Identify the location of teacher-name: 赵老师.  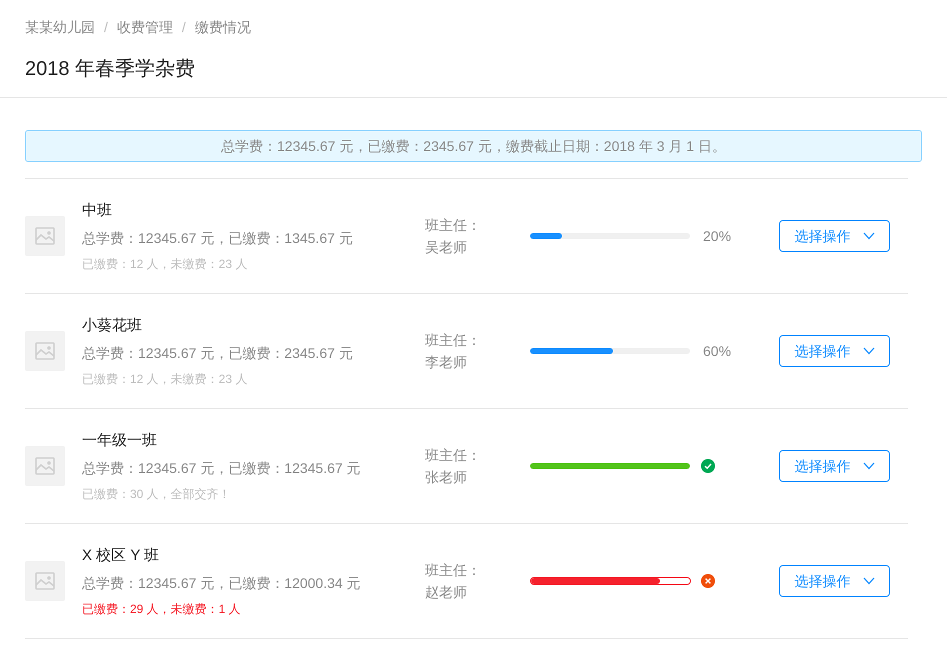
(446, 592).